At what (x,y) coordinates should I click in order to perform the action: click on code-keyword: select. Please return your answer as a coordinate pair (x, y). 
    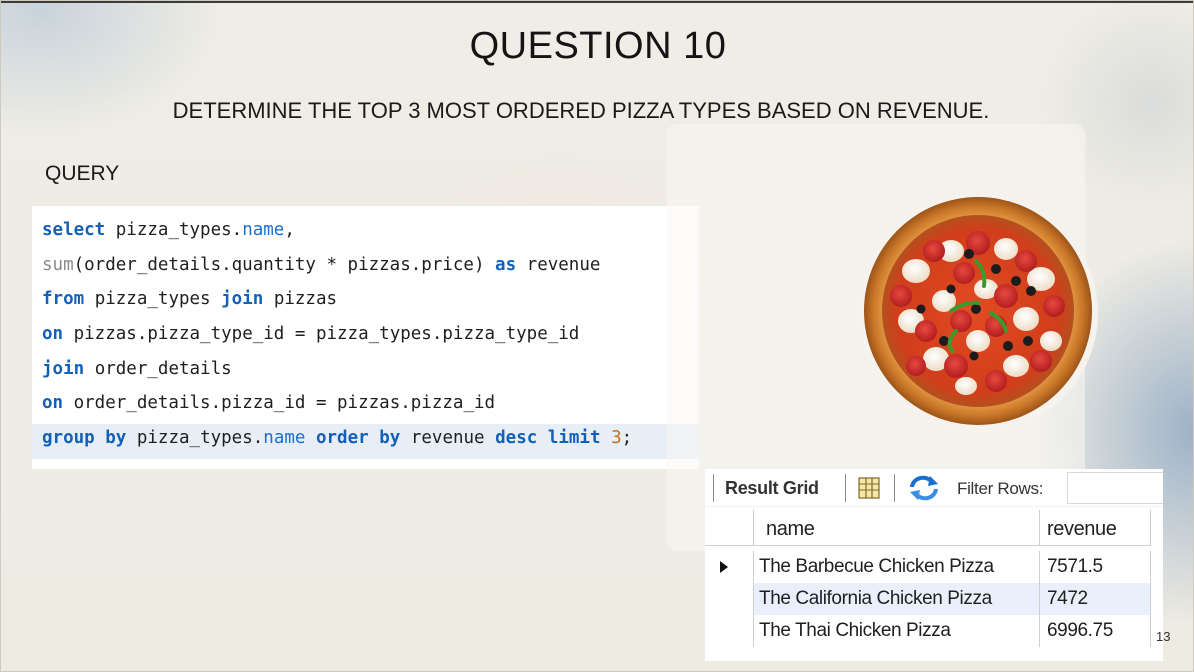
    Looking at the image, I should click on (74, 230).